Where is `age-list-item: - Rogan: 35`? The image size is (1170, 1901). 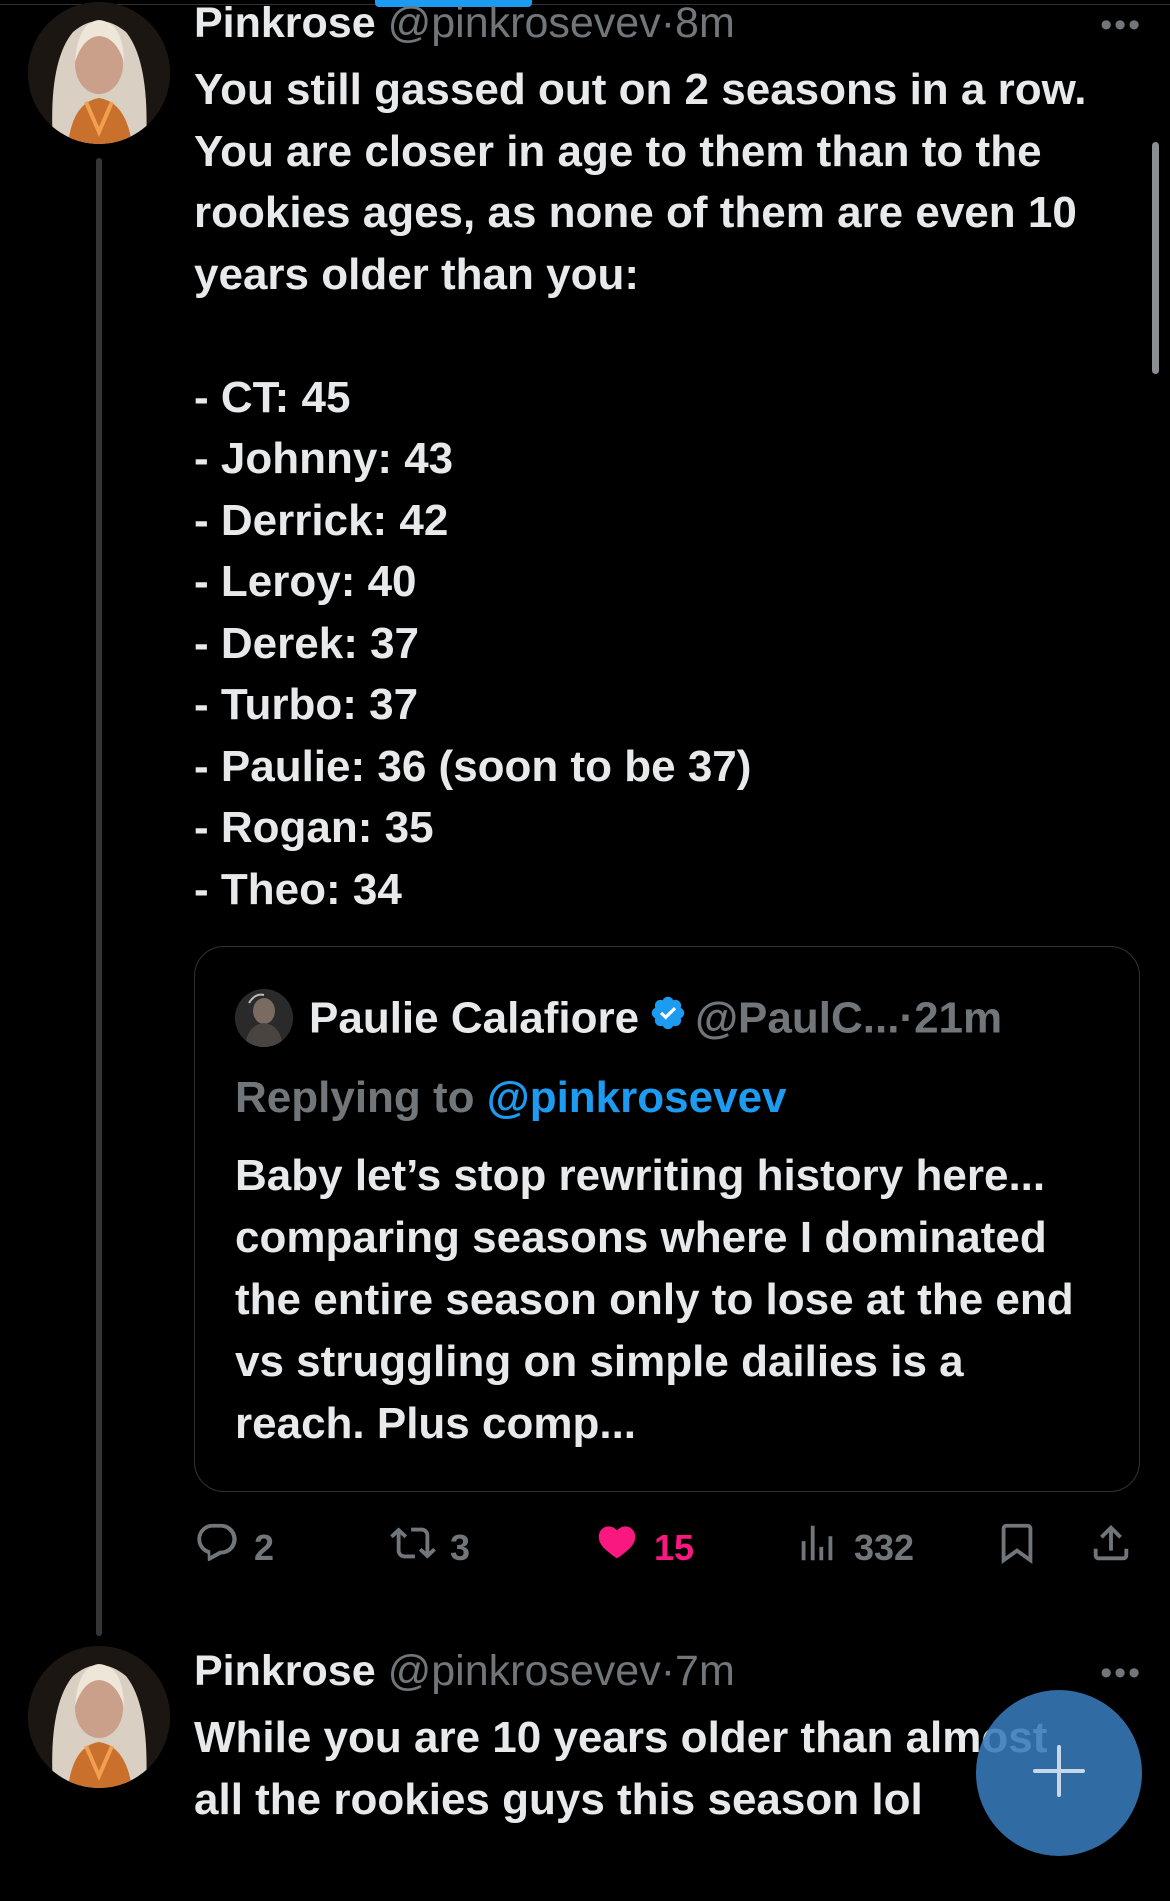 age-list-item: - Rogan: 35 is located at coordinates (314, 827).